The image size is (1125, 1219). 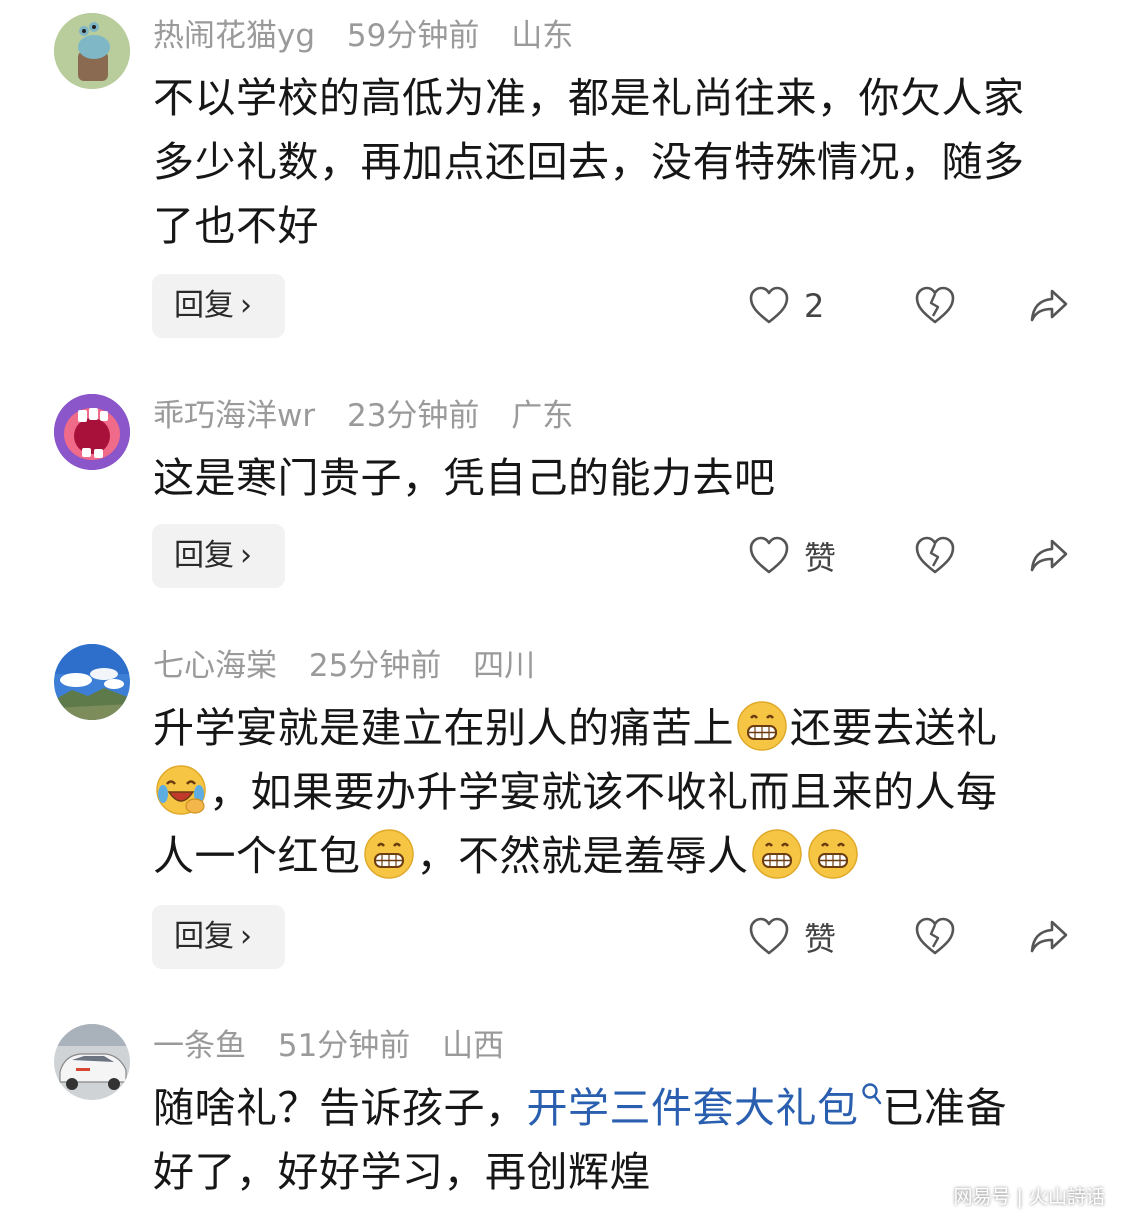 I want to click on car-avatar-icon, so click(x=92, y=1062).